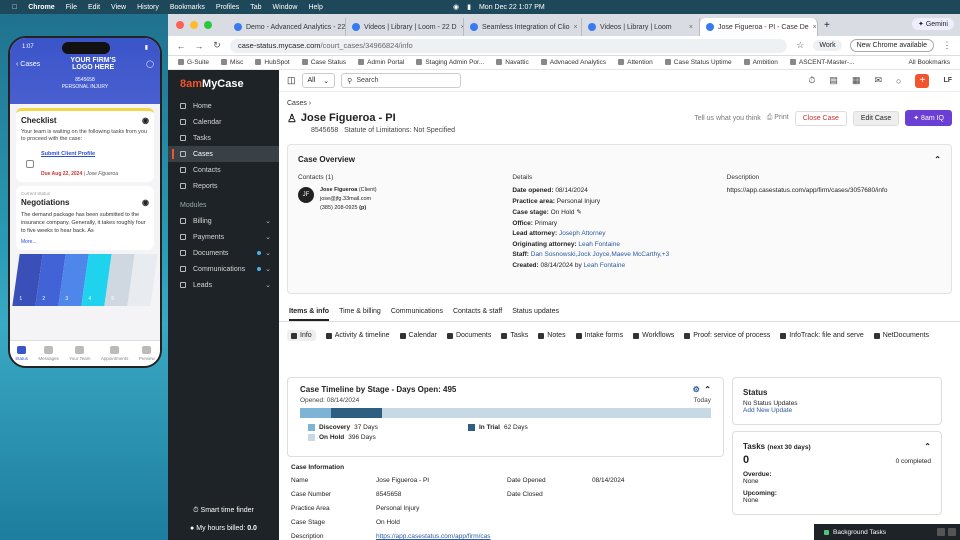 The height and width of the screenshot is (540, 960). Describe the element at coordinates (535, 314) in the screenshot. I see `tab-status-updates: Status updates` at that location.